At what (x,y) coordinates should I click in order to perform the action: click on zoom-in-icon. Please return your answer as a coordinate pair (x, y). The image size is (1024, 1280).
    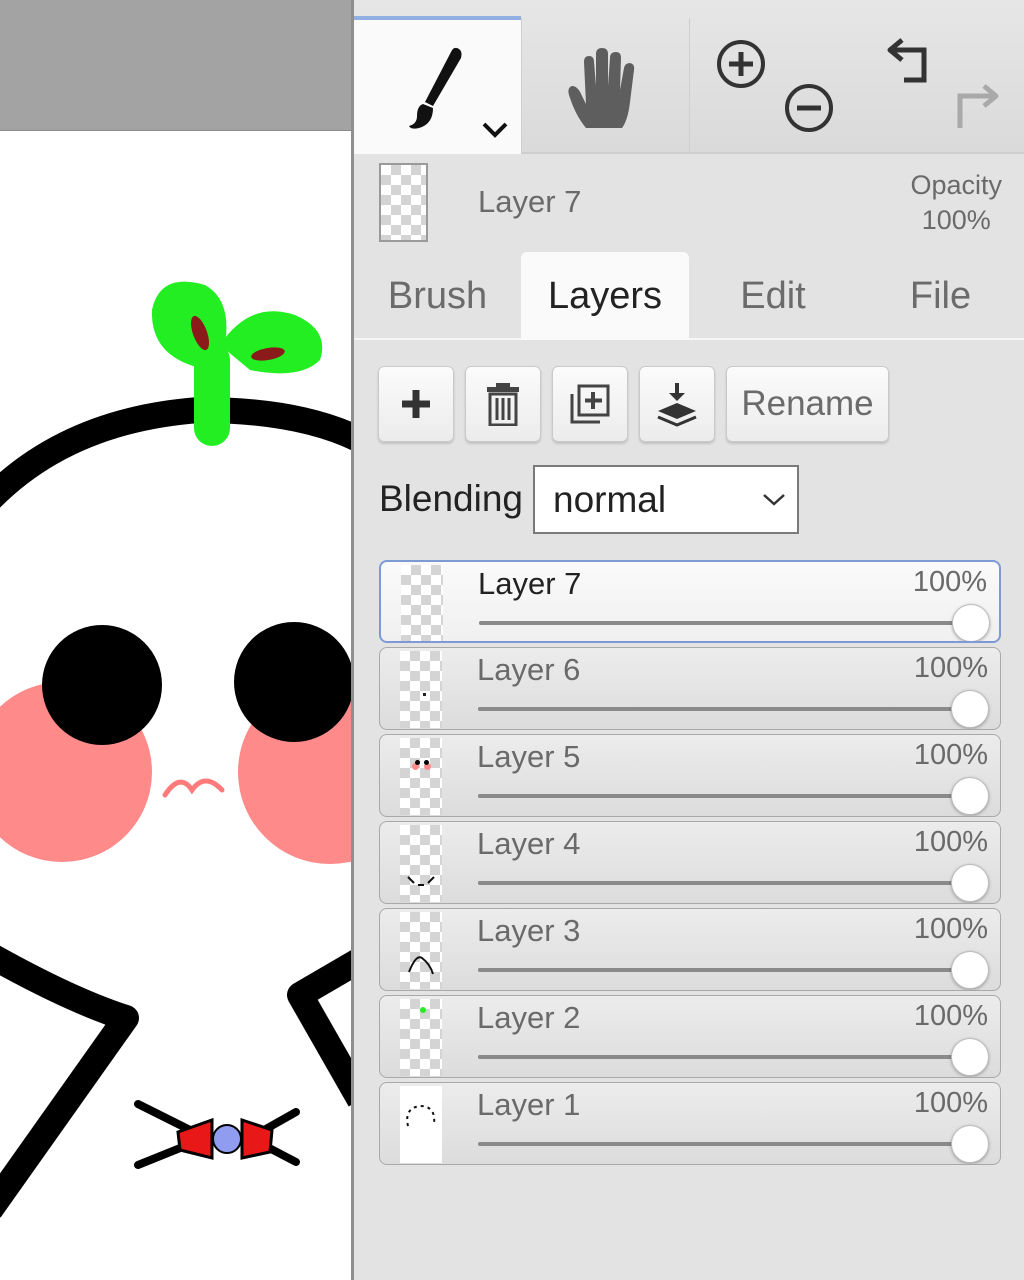
    Looking at the image, I should click on (741, 64).